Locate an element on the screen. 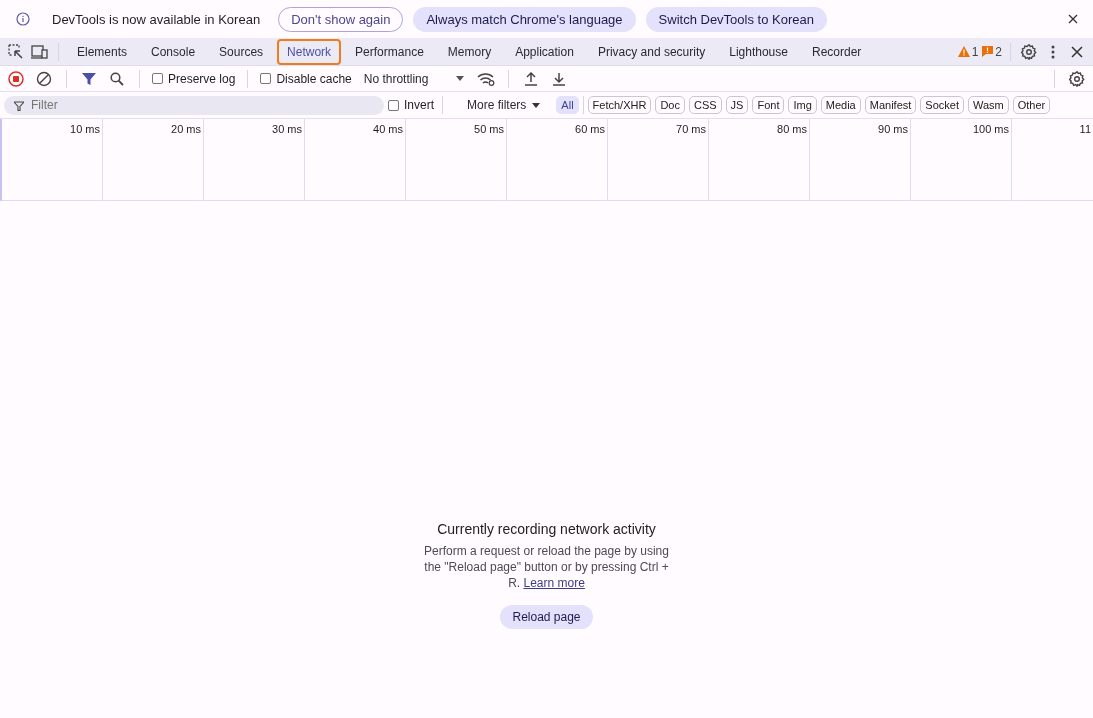 This screenshot has width=1093, height=718. time-tick-label: 60 ms is located at coordinates (590, 130).